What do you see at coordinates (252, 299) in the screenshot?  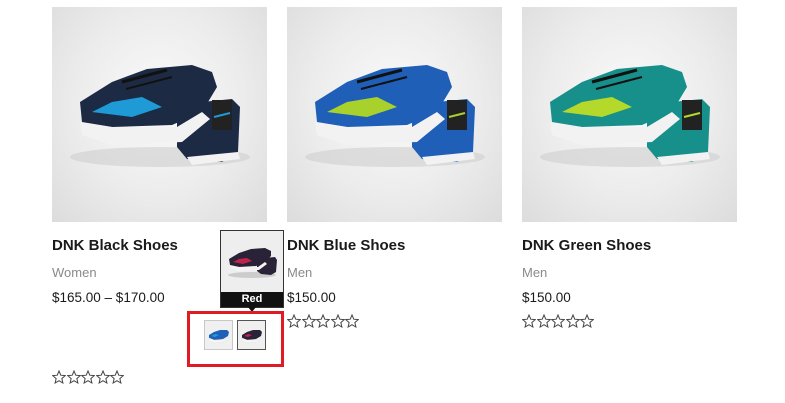 I see `tooltip-color-label: Red` at bounding box center [252, 299].